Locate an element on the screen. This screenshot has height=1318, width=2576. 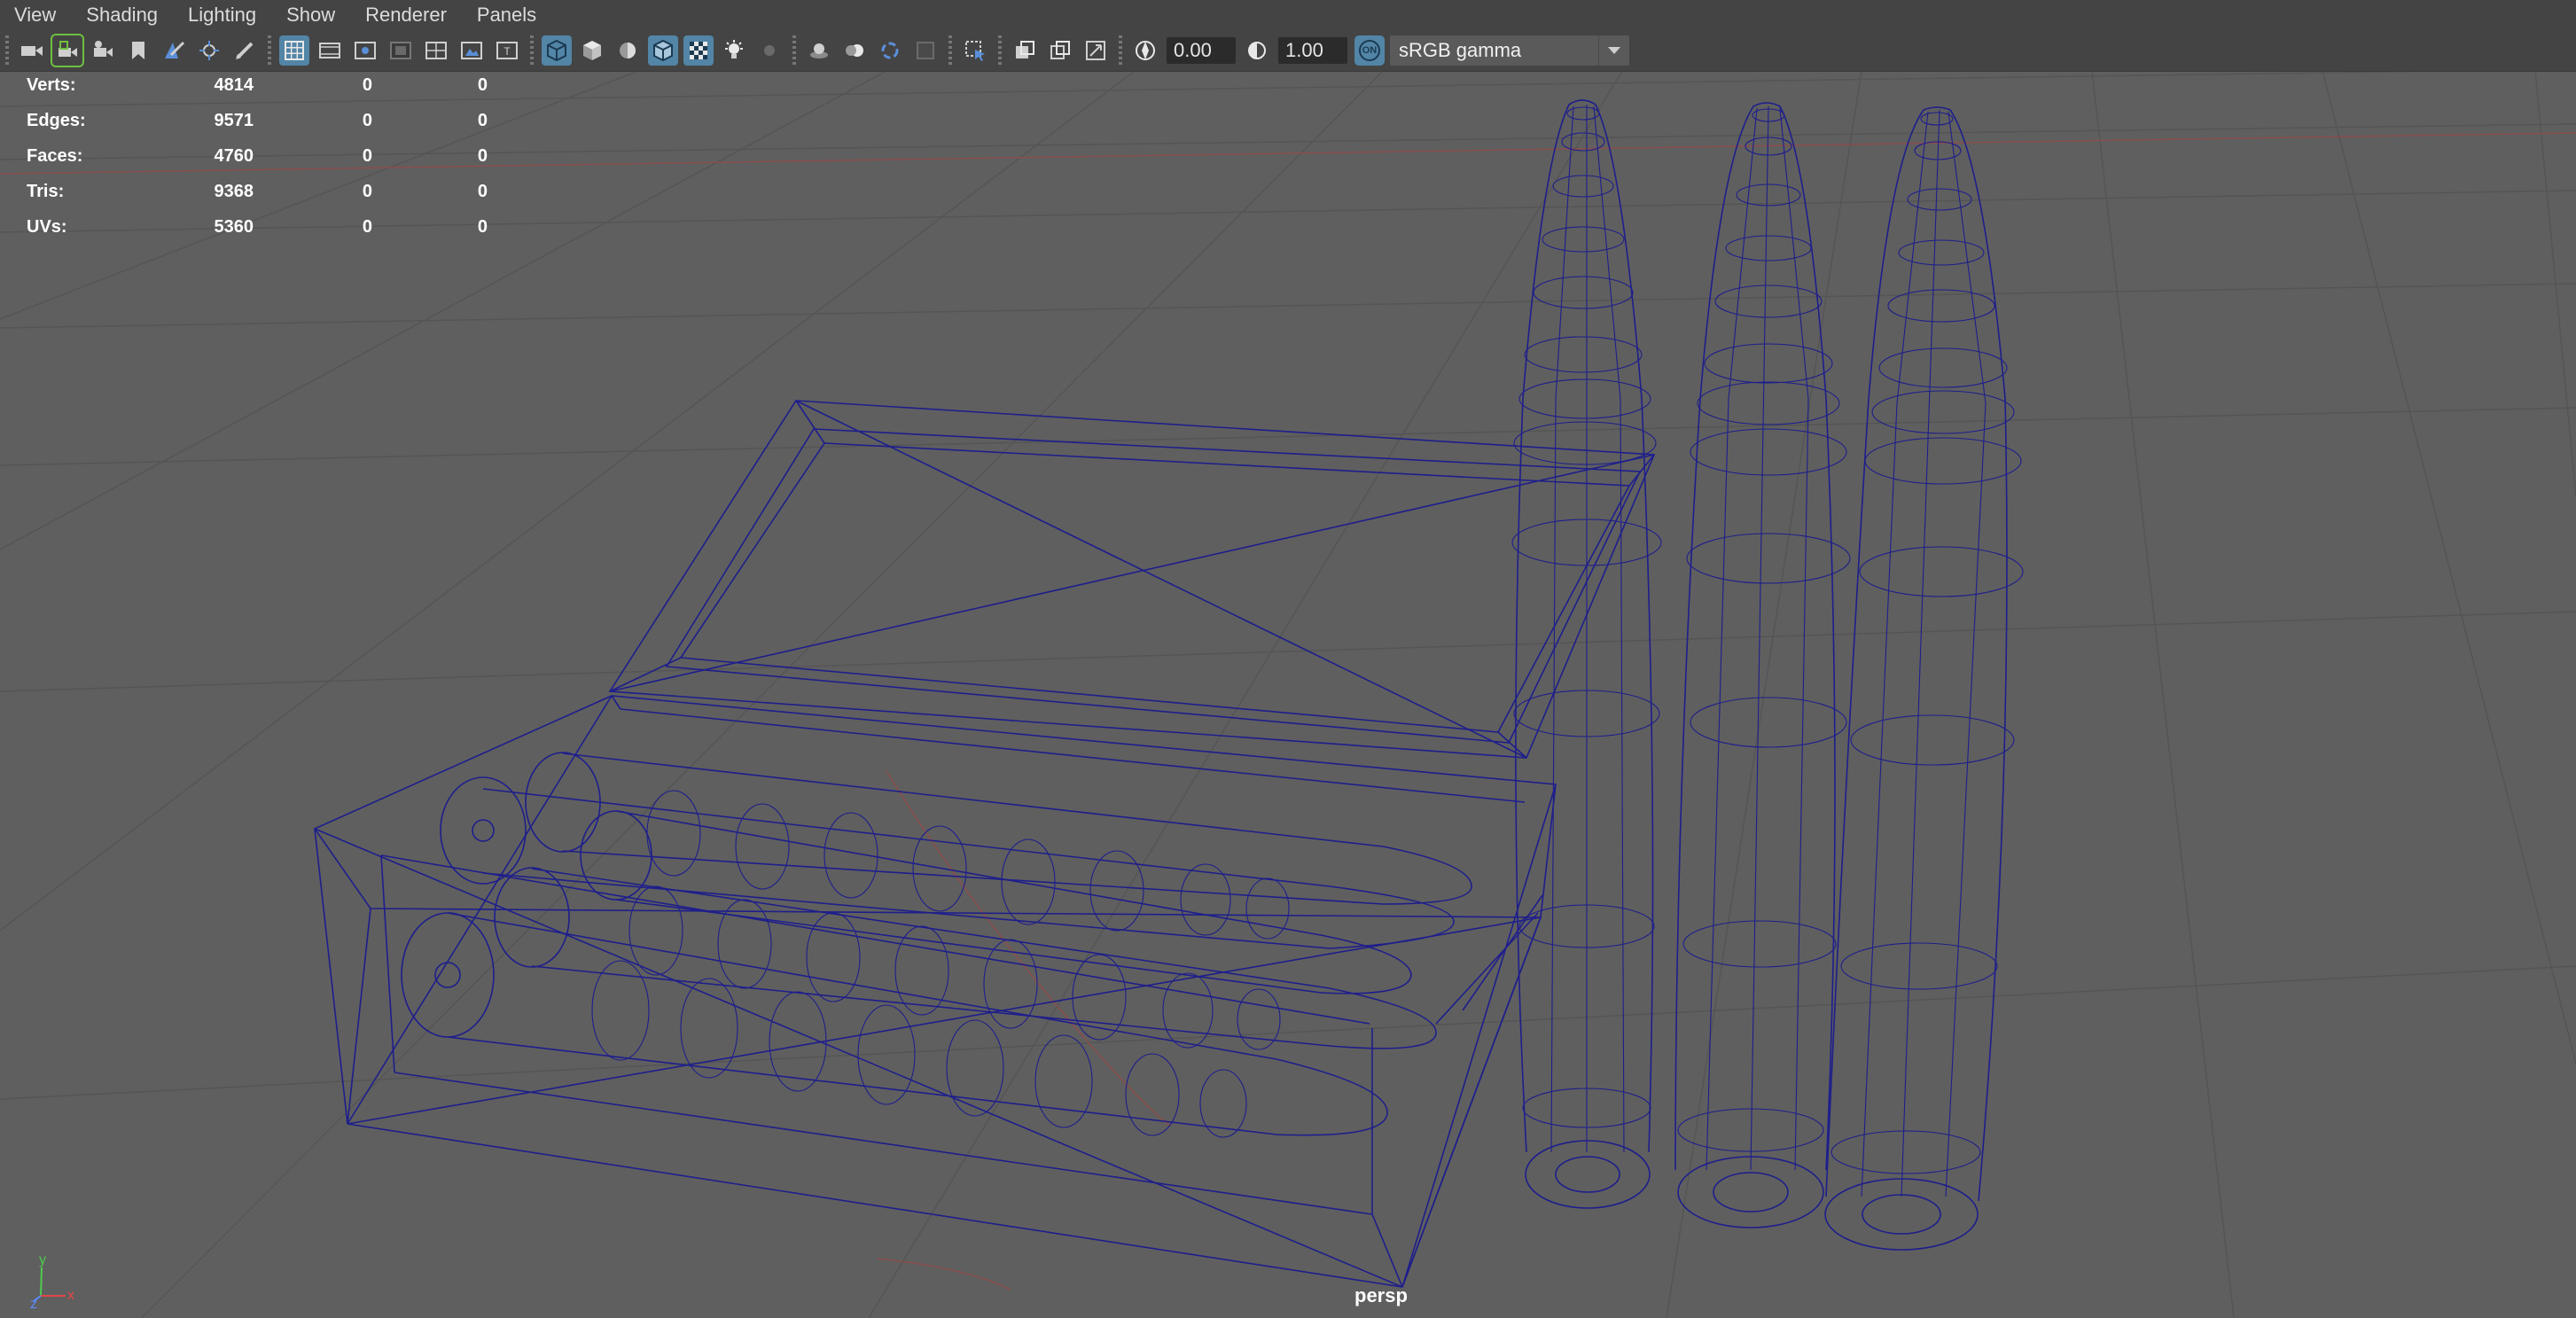
xray-joints-icon is located at coordinates (1060, 50).